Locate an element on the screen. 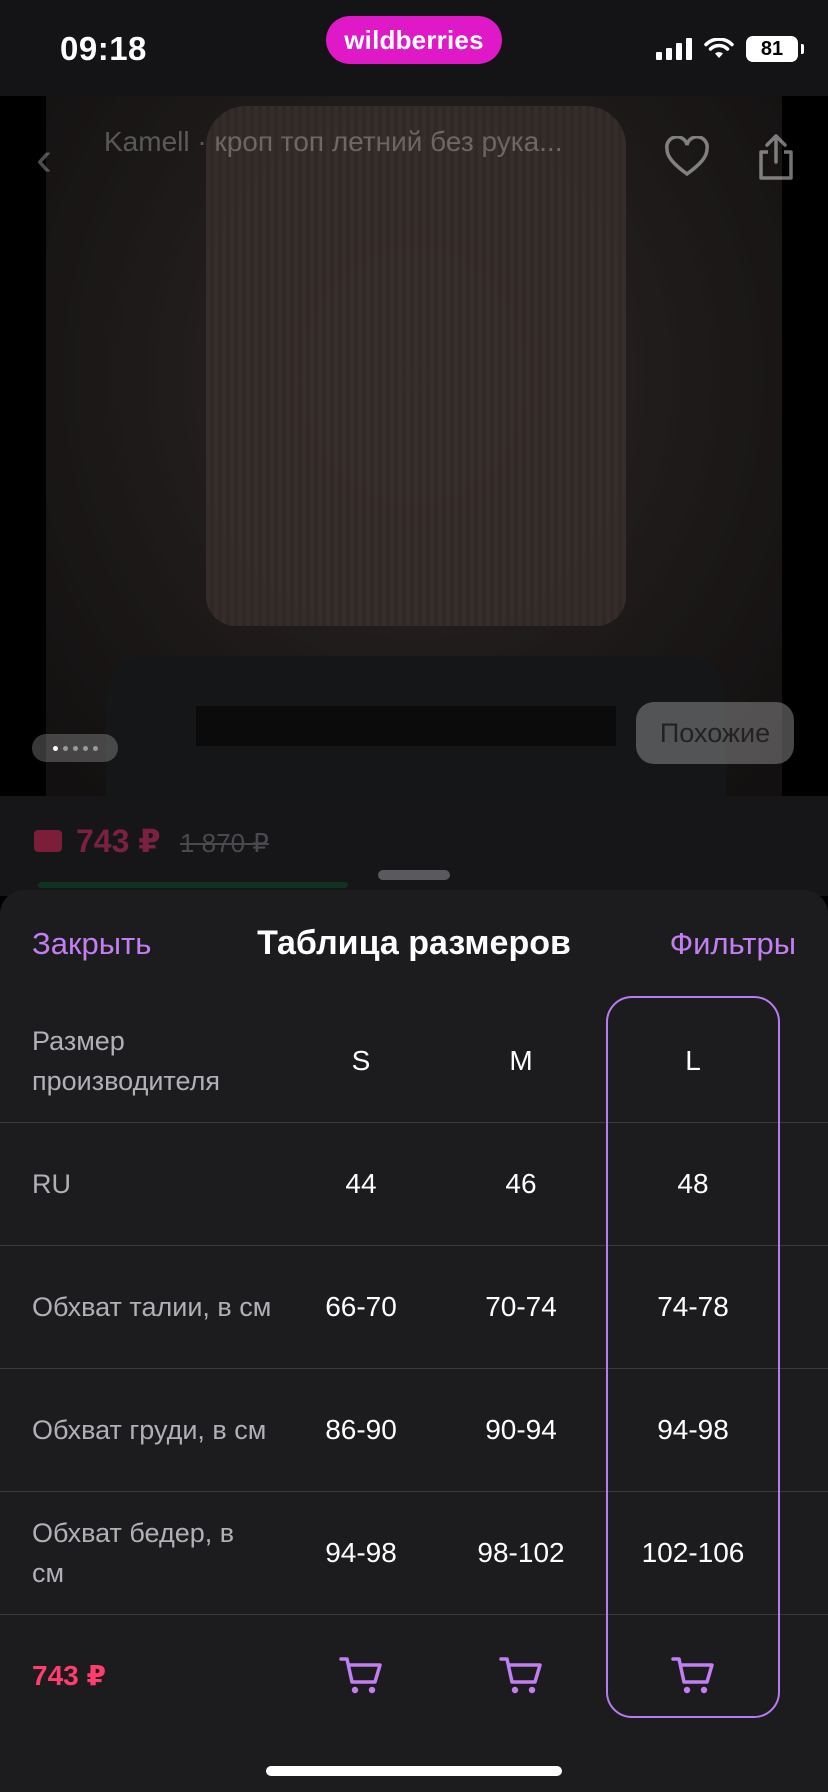  cart-row: 743 ₽ is located at coordinates (414, 1675).